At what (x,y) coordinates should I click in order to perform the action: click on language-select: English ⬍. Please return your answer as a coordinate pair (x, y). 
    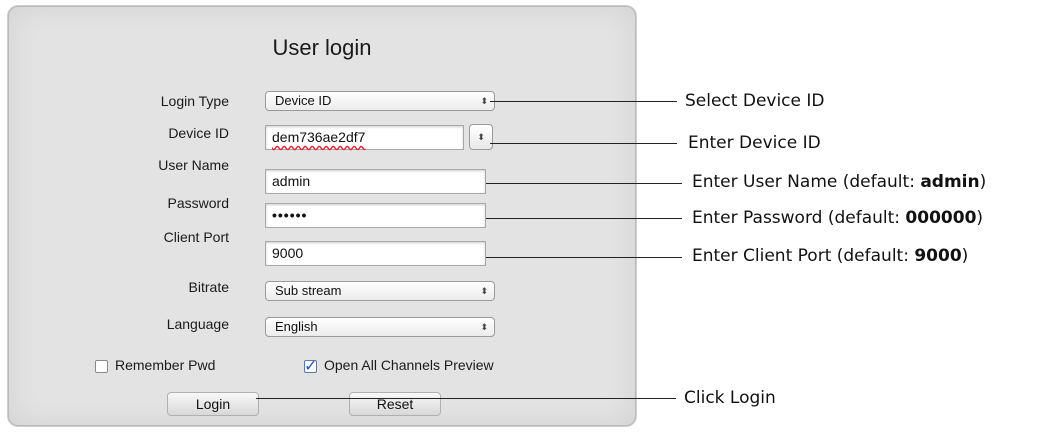
    Looking at the image, I should click on (380, 327).